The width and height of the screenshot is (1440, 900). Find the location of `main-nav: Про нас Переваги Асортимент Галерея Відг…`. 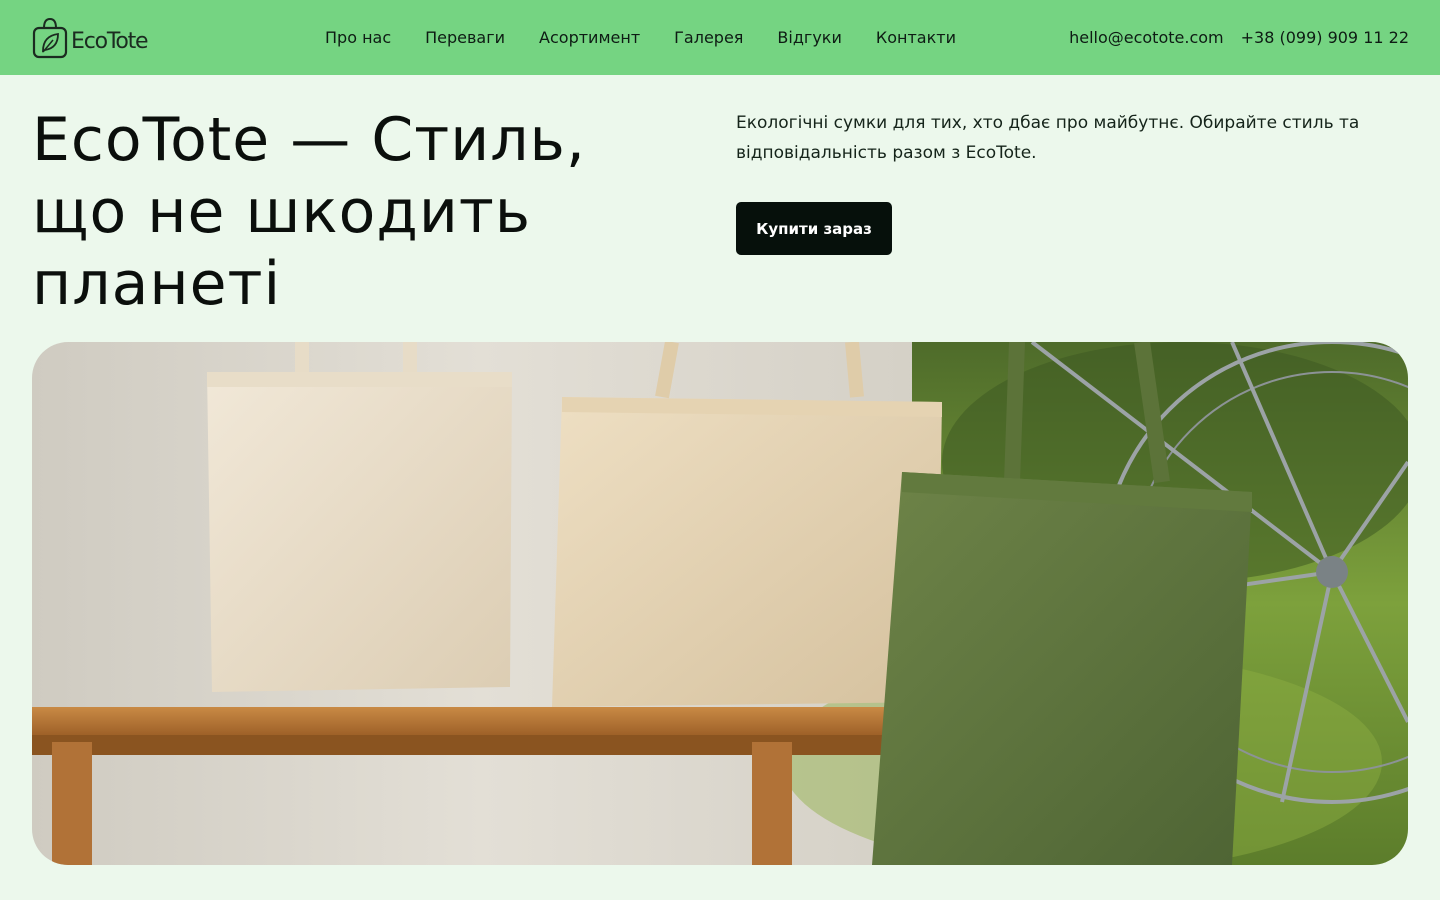

main-nav: Про нас Переваги Асортимент Галерея Відг… is located at coordinates (640, 37).